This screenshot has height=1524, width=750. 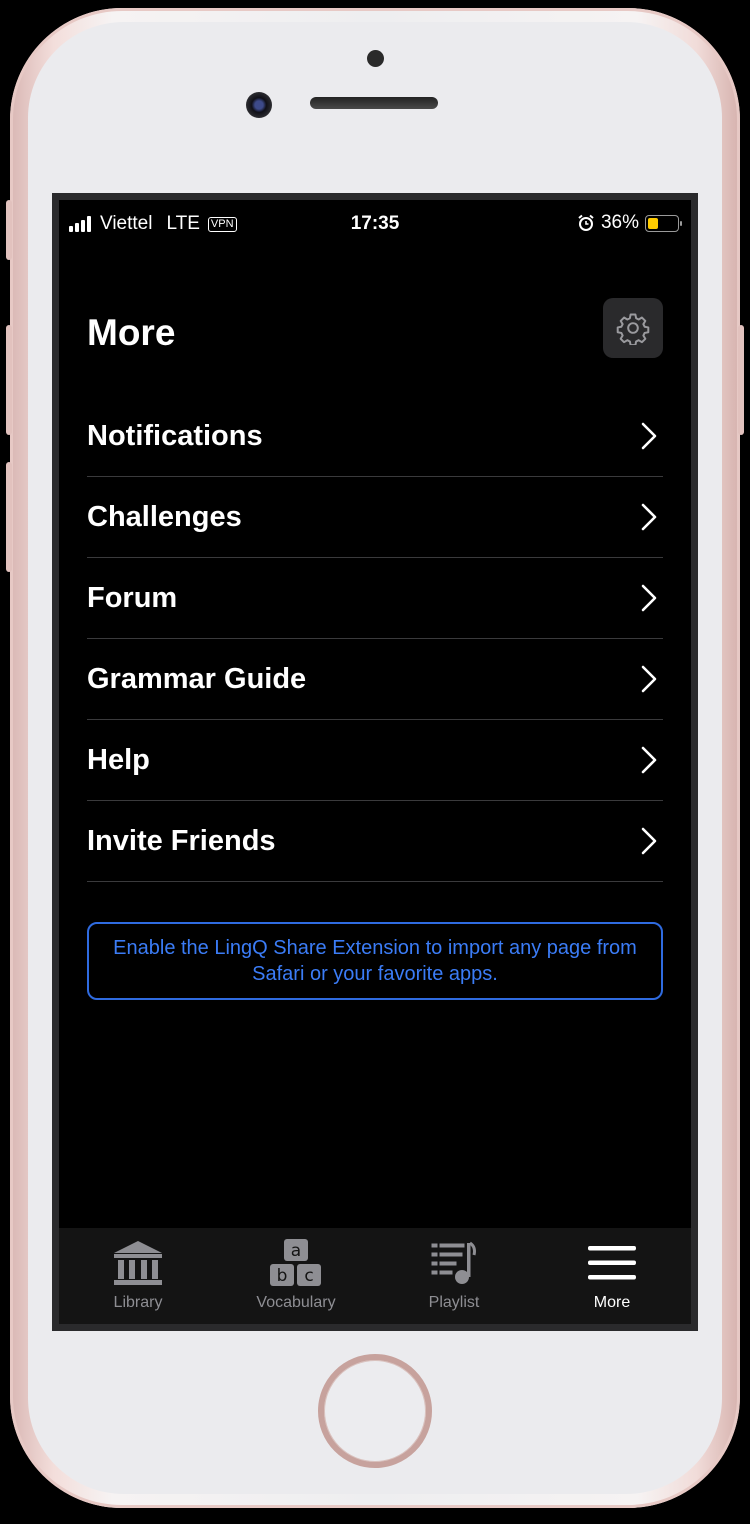 What do you see at coordinates (138, 1302) in the screenshot?
I see `tab-label: Library` at bounding box center [138, 1302].